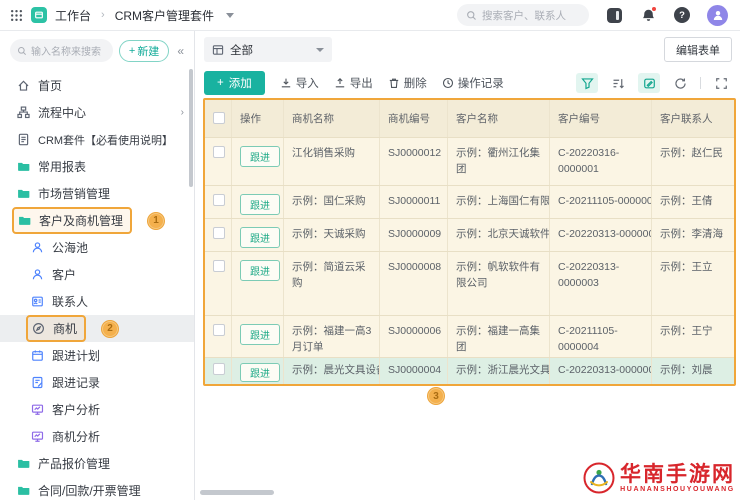 The width and height of the screenshot is (740, 500). What do you see at coordinates (237, 492) in the screenshot?
I see `horizontal-scrollbar` at bounding box center [237, 492].